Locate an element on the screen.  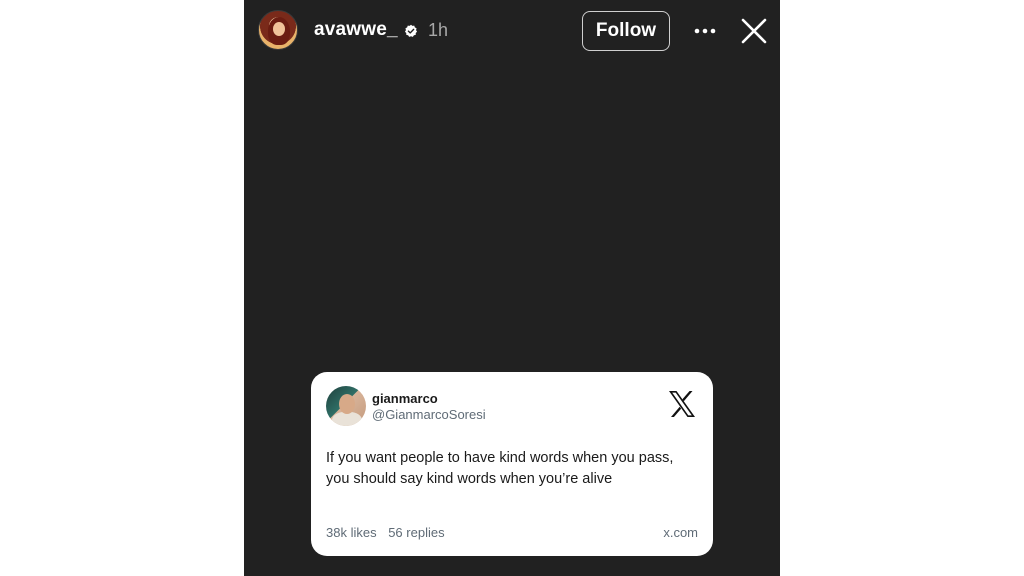
story-username: avawwe_ is located at coordinates (356, 30).